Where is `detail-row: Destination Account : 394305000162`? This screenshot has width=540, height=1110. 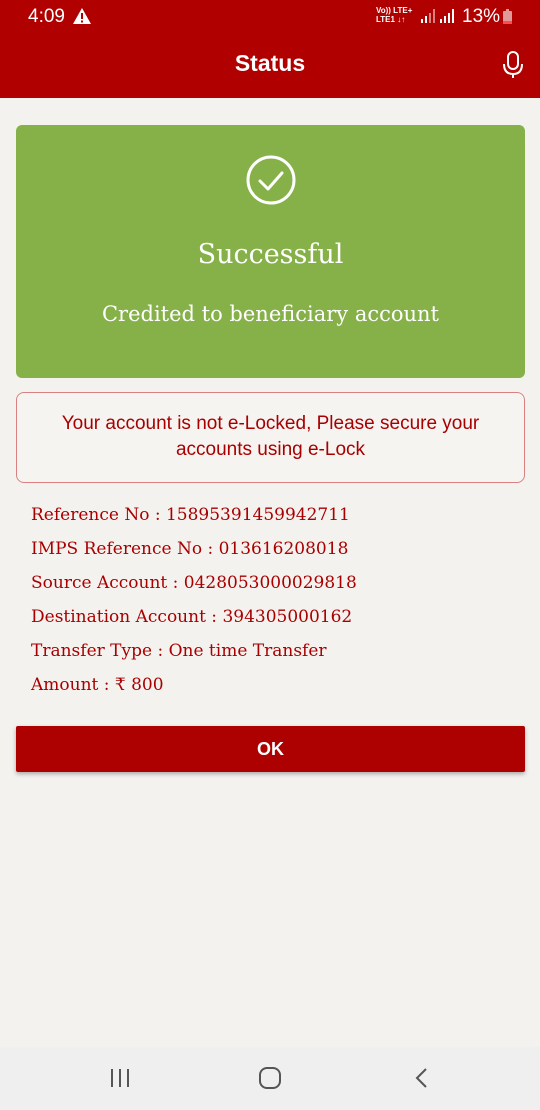
detail-row: Destination Account : 394305000162 is located at coordinates (192, 617).